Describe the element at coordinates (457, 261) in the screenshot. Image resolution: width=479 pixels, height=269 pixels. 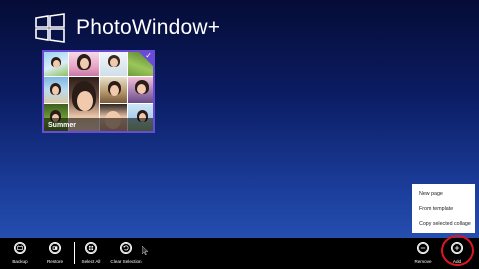
I see `add-label: Add` at that location.